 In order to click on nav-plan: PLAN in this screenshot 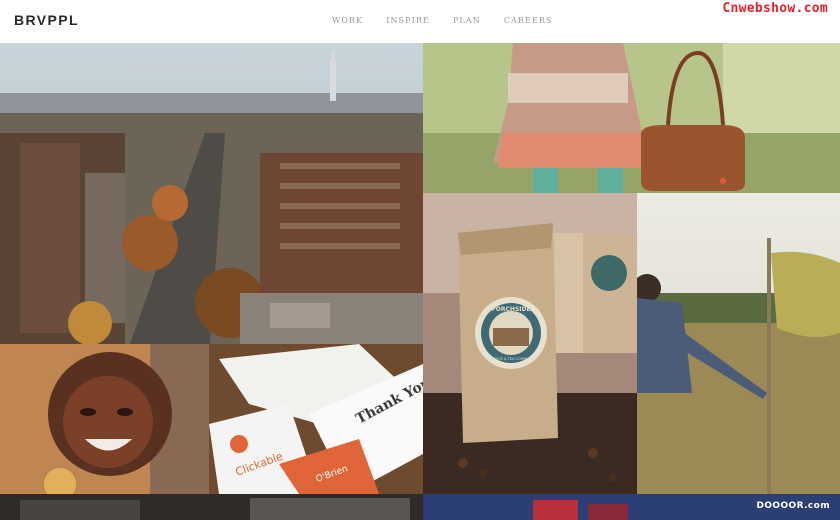, I will do `click(467, 20)`.